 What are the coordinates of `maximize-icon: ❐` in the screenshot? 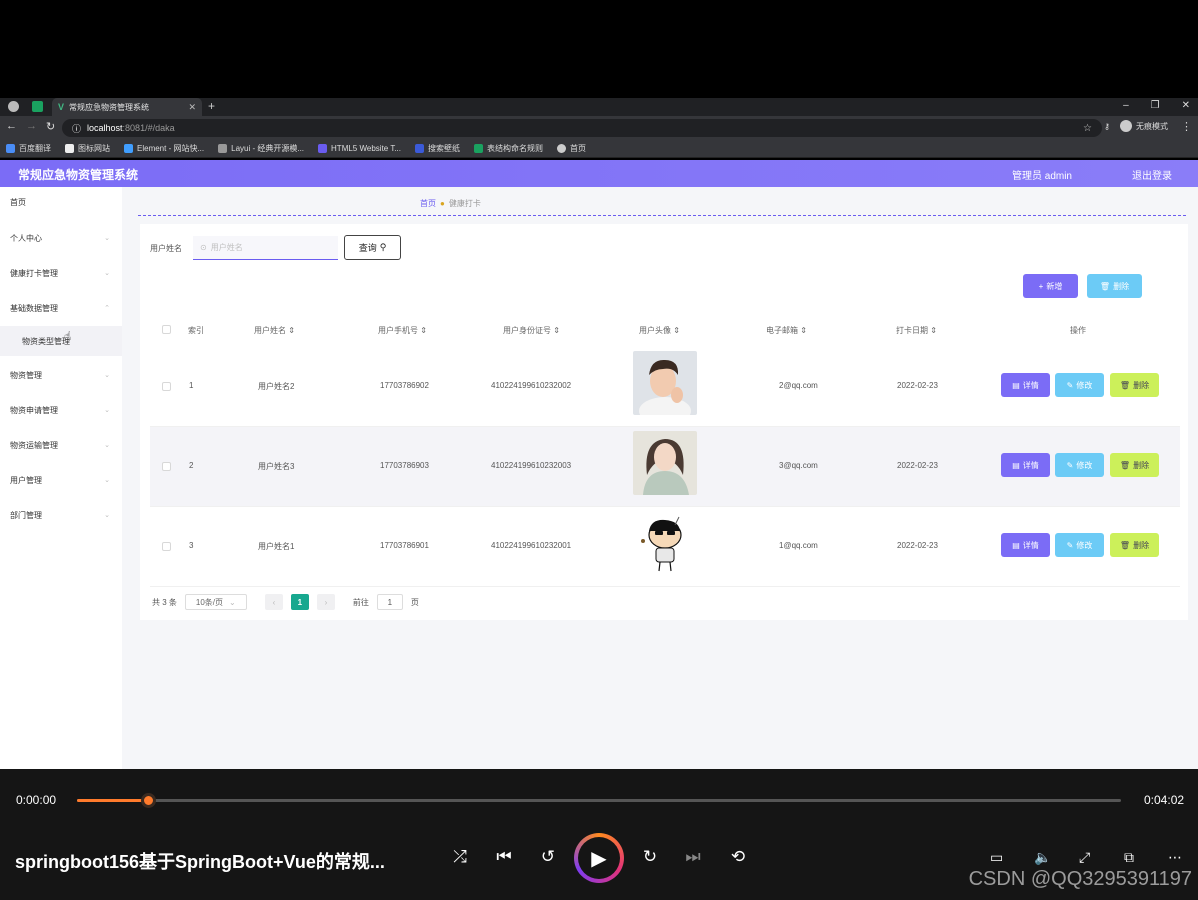 It's located at (1155, 105).